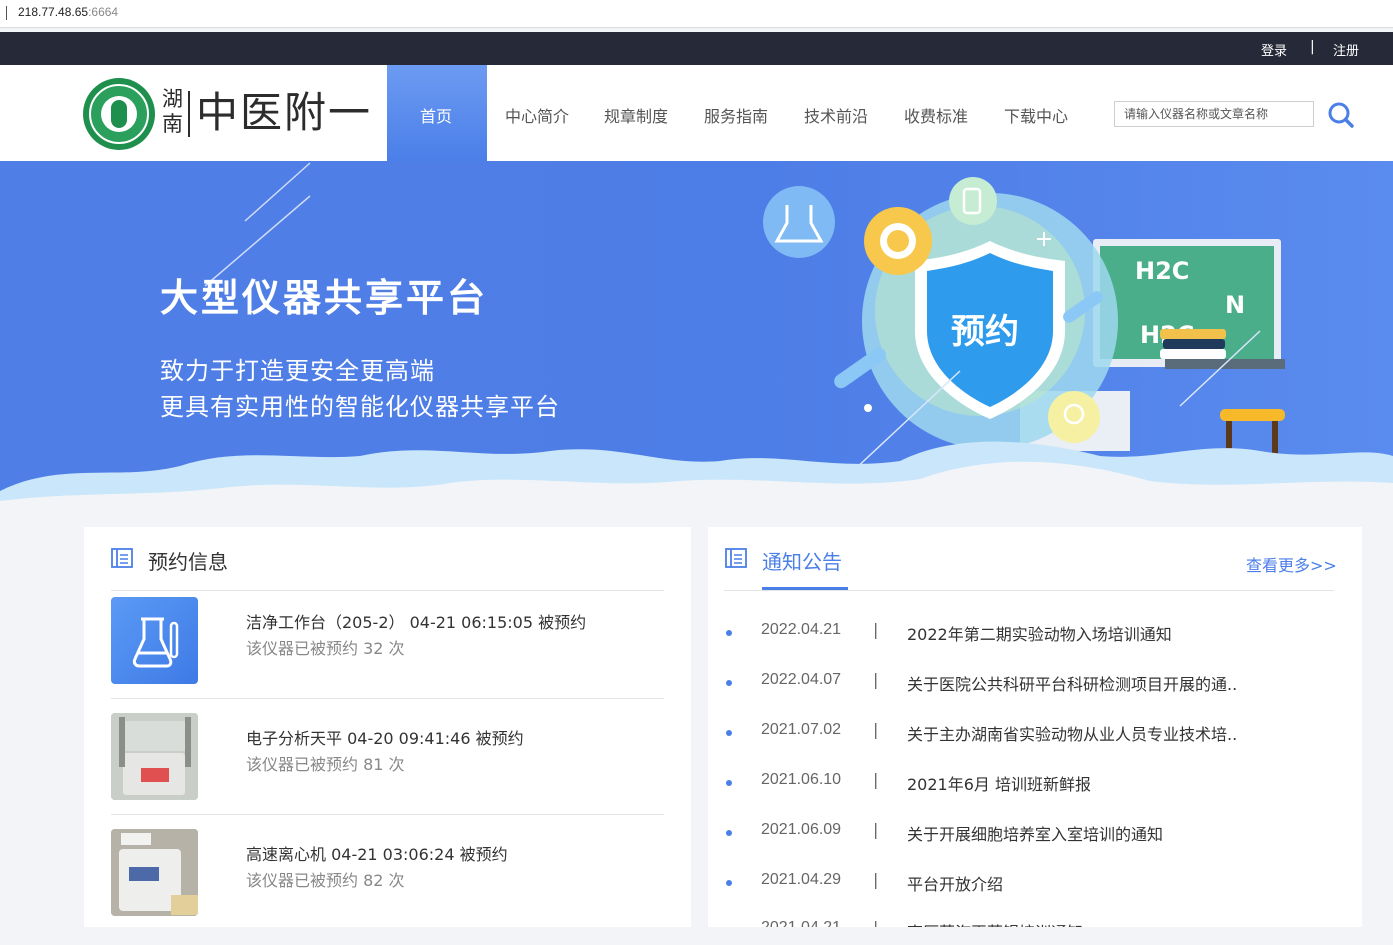  I want to click on top-strip: 登录 | 注册, so click(696, 48).